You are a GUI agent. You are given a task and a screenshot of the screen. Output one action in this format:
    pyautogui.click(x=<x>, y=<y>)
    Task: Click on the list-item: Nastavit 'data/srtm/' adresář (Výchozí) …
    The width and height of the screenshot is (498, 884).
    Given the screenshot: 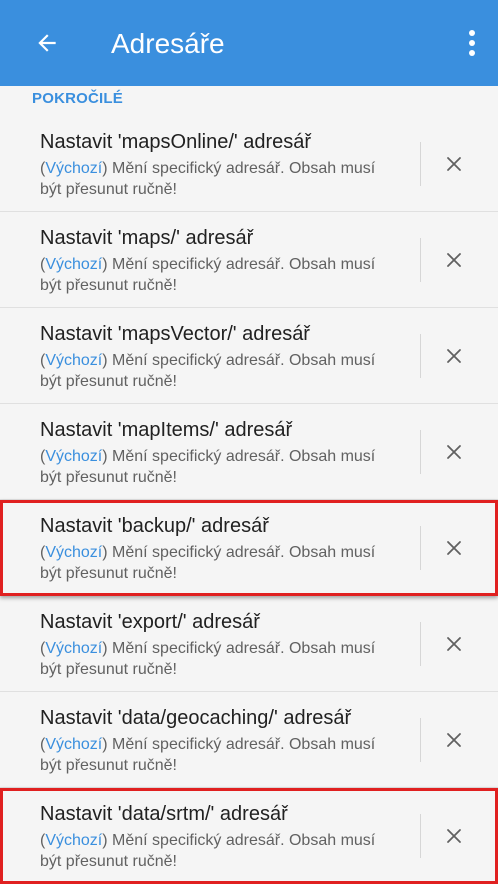 What is the action you would take?
    pyautogui.click(x=249, y=836)
    